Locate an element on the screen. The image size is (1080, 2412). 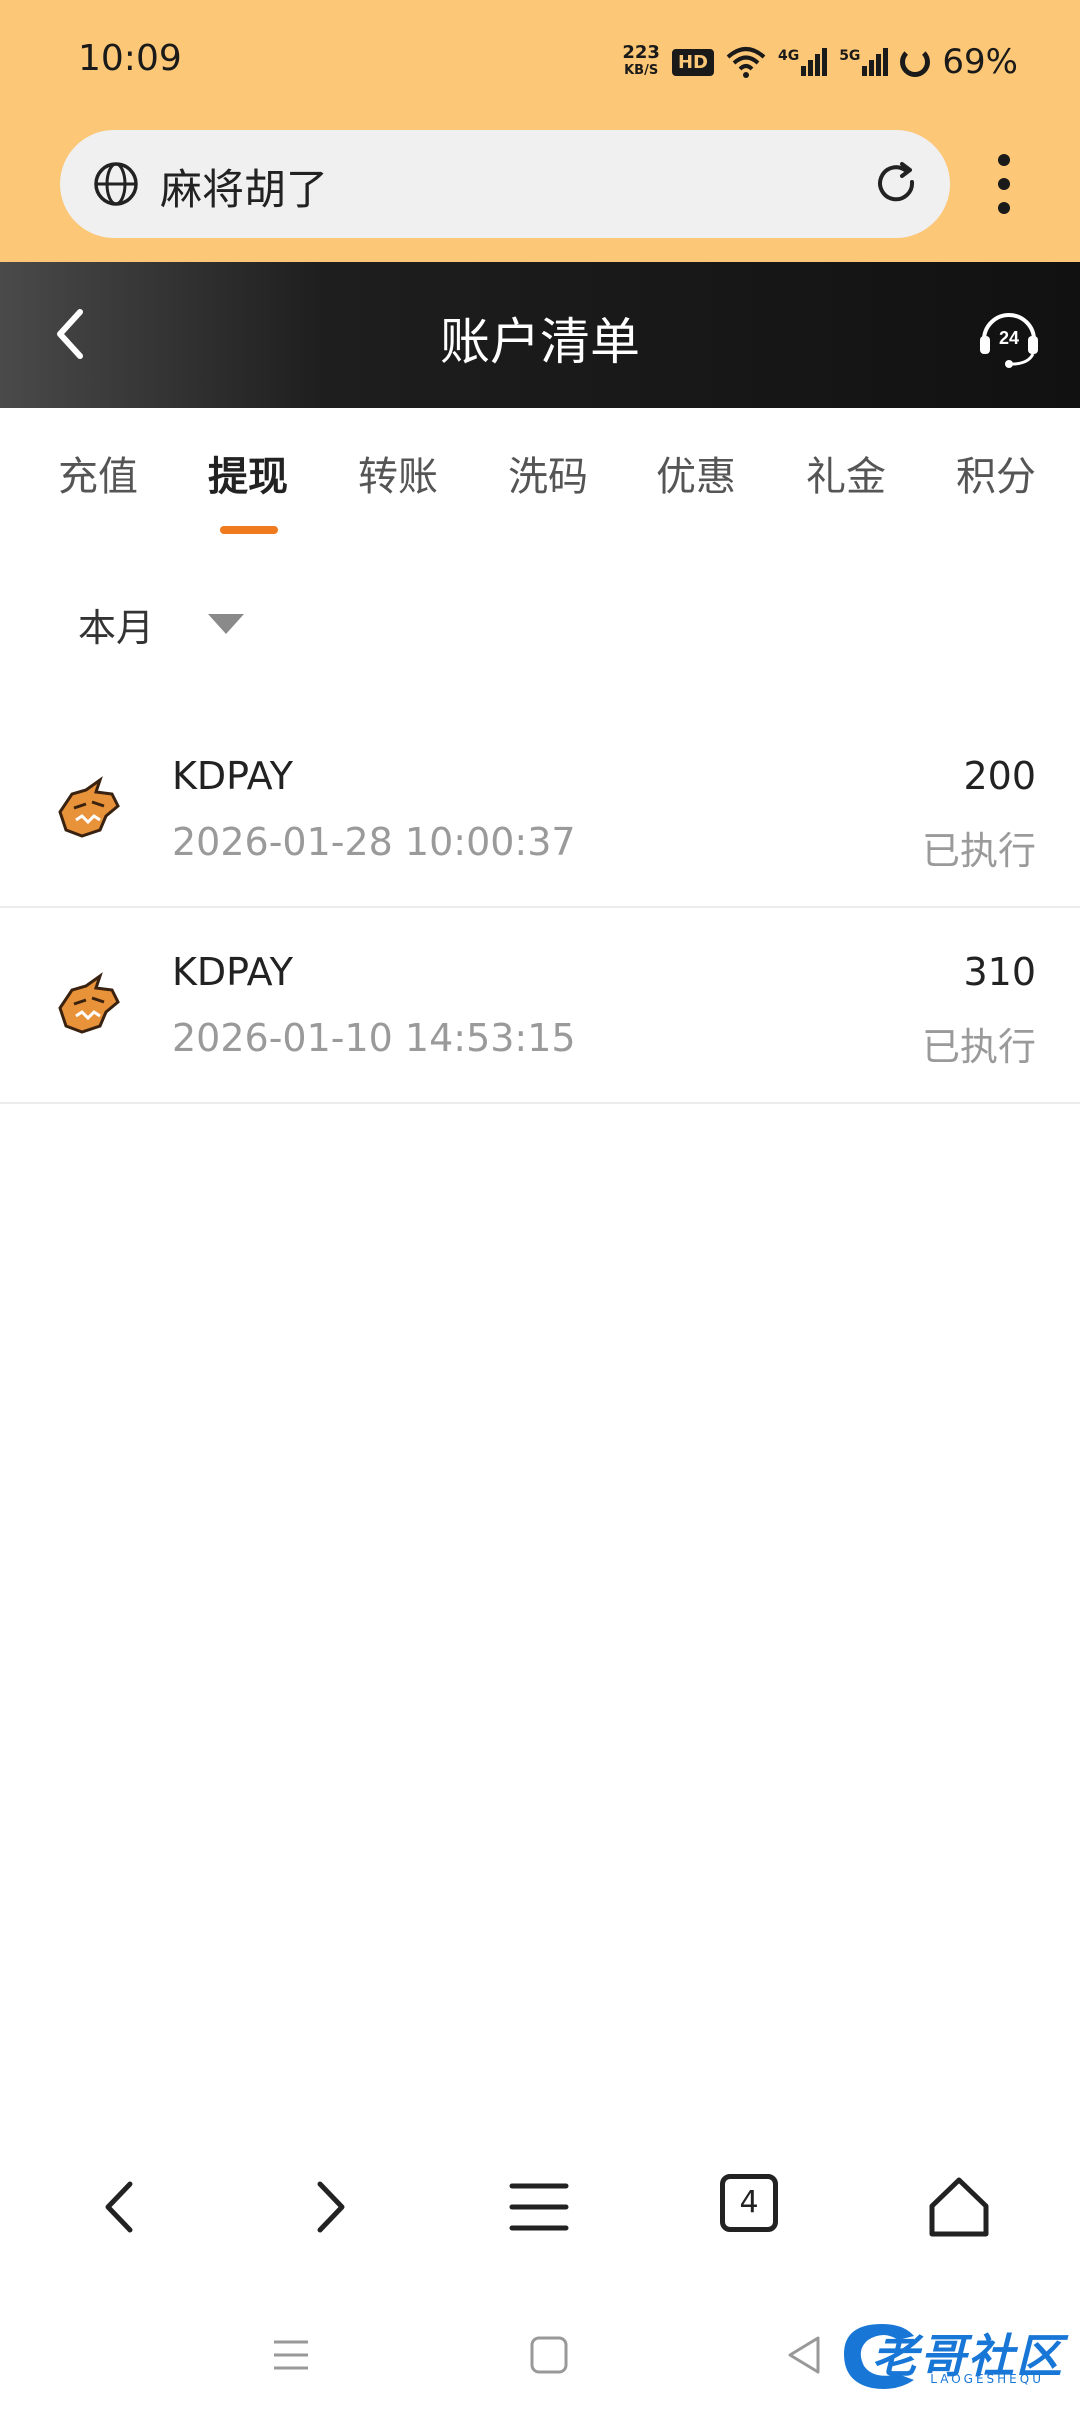
record-amount: 310 is located at coordinates (999, 972).